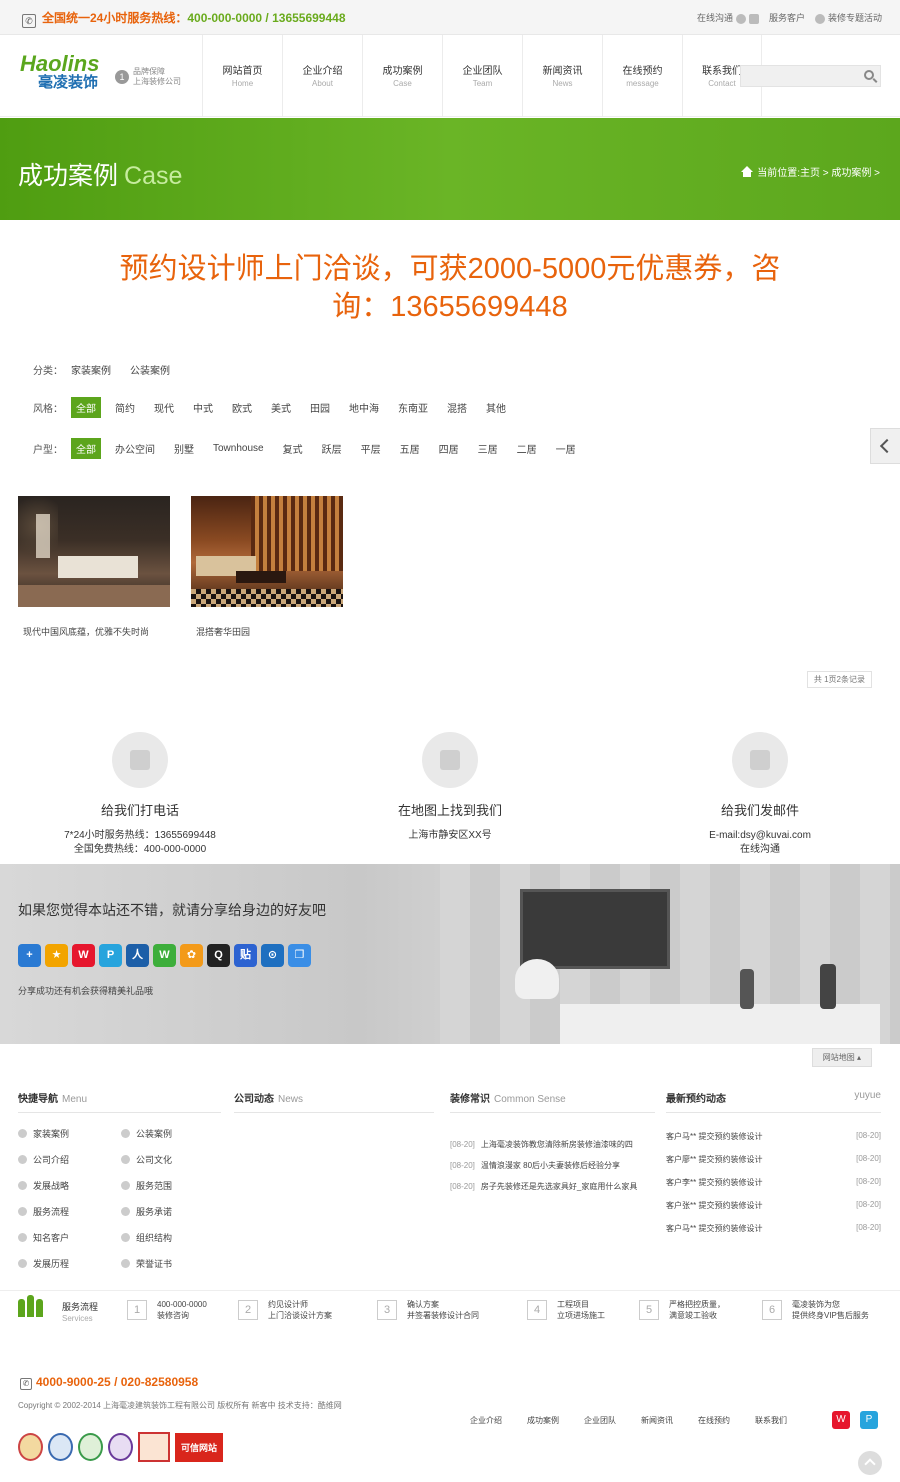  Describe the element at coordinates (552, 1186) in the screenshot. I see `list-item: [08-20] 房子先装修还是先选家具好_家庭用什么家具` at that location.